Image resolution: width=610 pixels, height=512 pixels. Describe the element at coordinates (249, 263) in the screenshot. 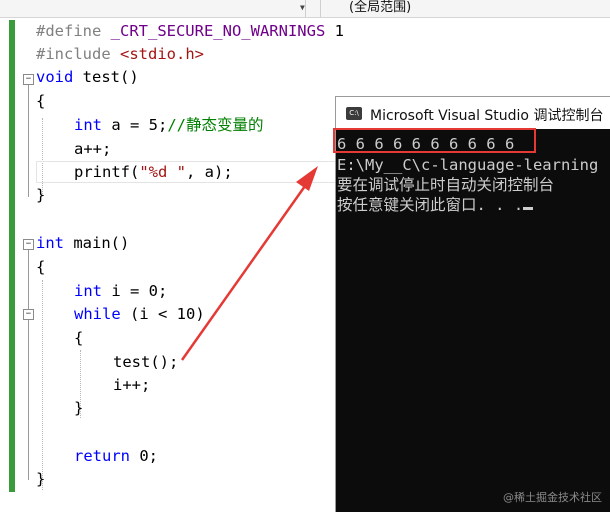

I see `annotation-arrow-icon` at that location.